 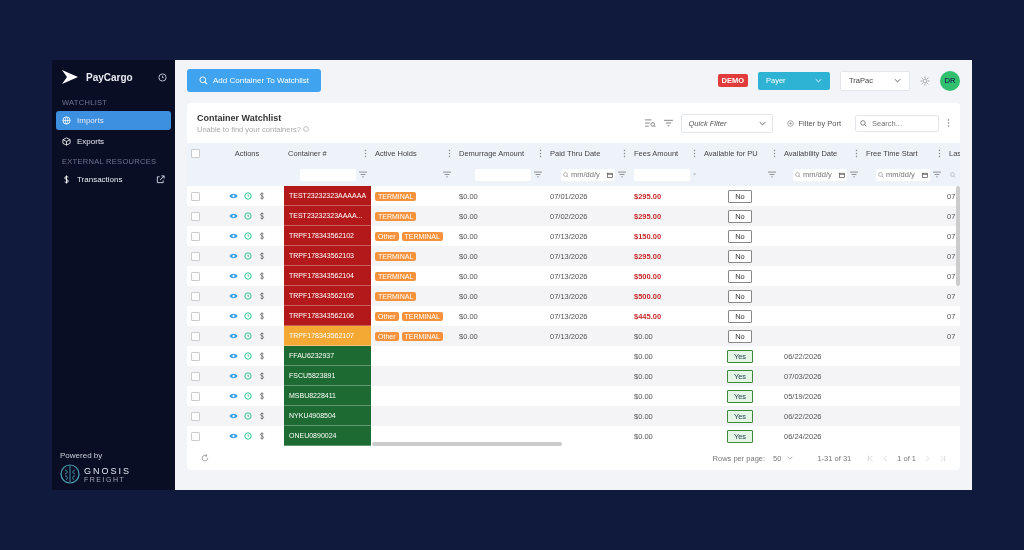 What do you see at coordinates (467, 444) in the screenshot?
I see `horizontal-scrollbar` at bounding box center [467, 444].